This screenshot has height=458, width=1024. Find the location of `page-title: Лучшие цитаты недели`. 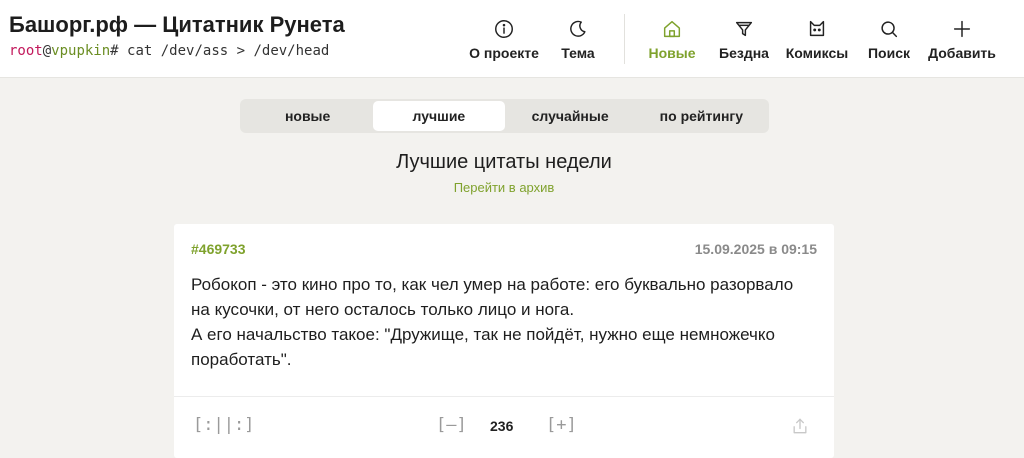

page-title: Лучшие цитаты недели is located at coordinates (504, 162).